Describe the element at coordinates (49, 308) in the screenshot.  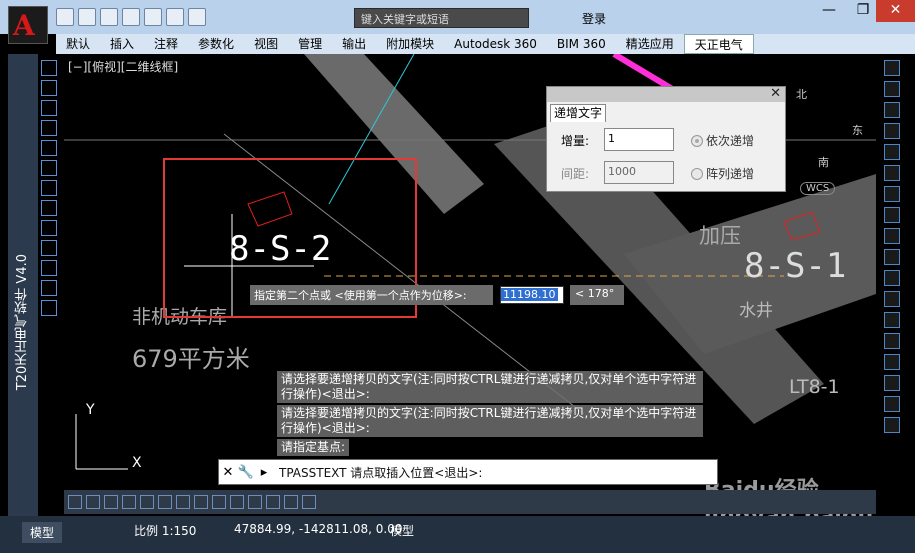
I see `mtext-icon` at that location.